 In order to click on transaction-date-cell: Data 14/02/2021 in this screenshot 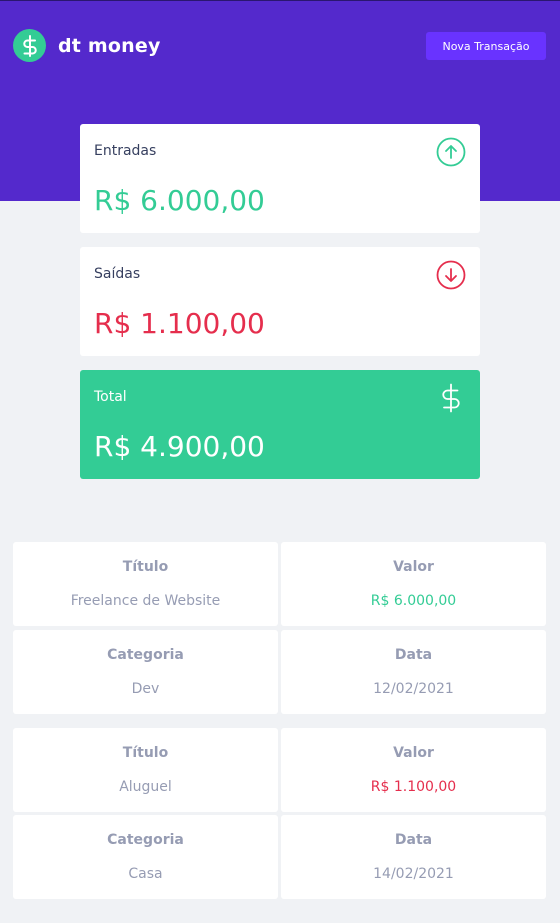, I will do `click(413, 857)`.